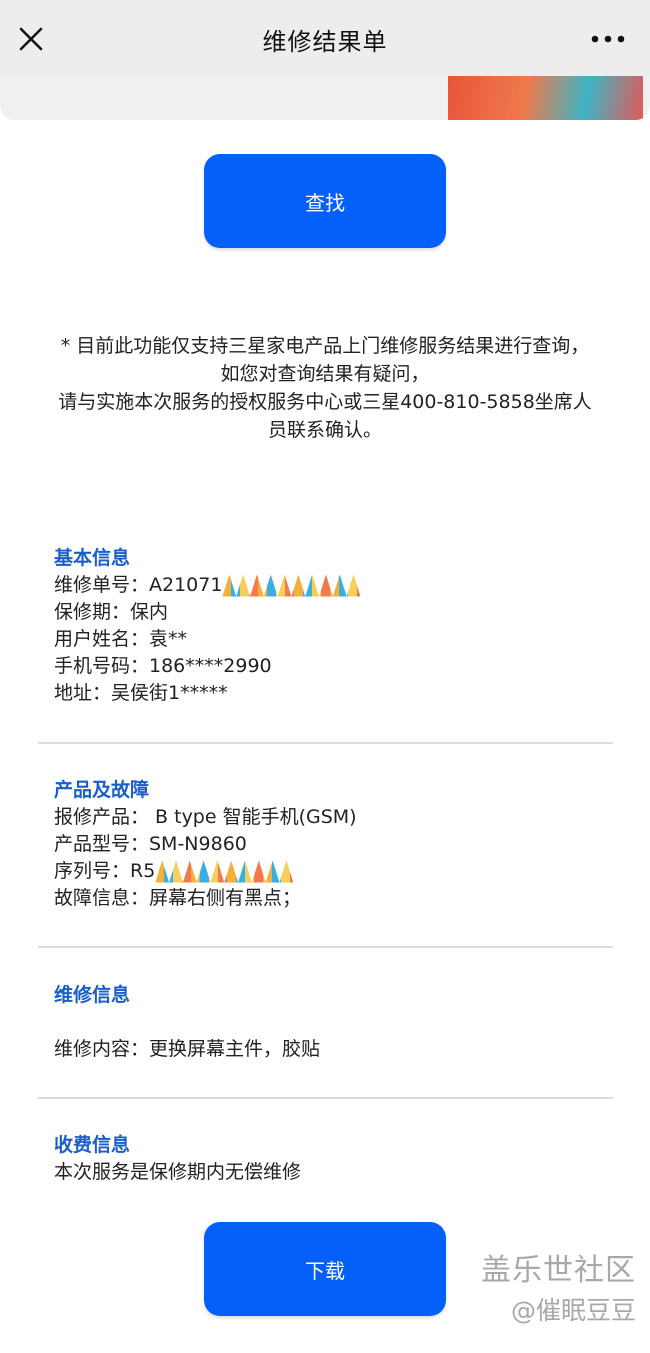 This screenshot has height=1353, width=650. What do you see at coordinates (334, 871) in the screenshot?
I see `serial-number: 序列号：R5` at bounding box center [334, 871].